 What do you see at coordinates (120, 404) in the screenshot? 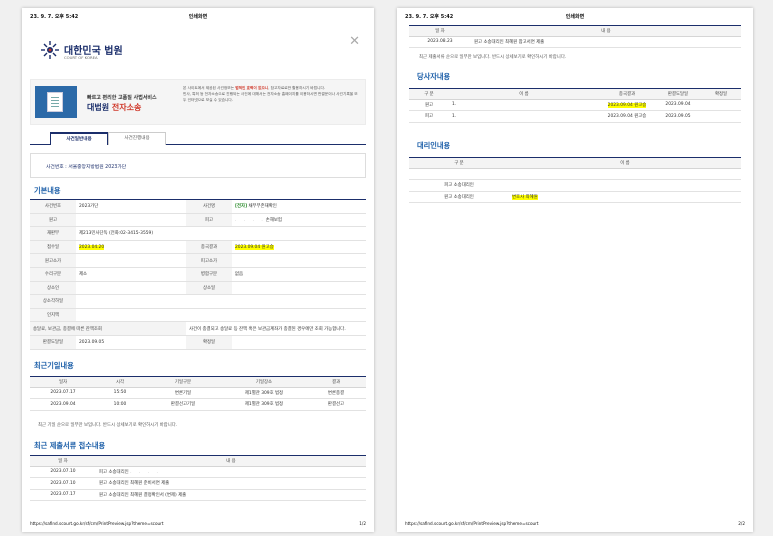
I see `cell: 10:00` at bounding box center [120, 404].